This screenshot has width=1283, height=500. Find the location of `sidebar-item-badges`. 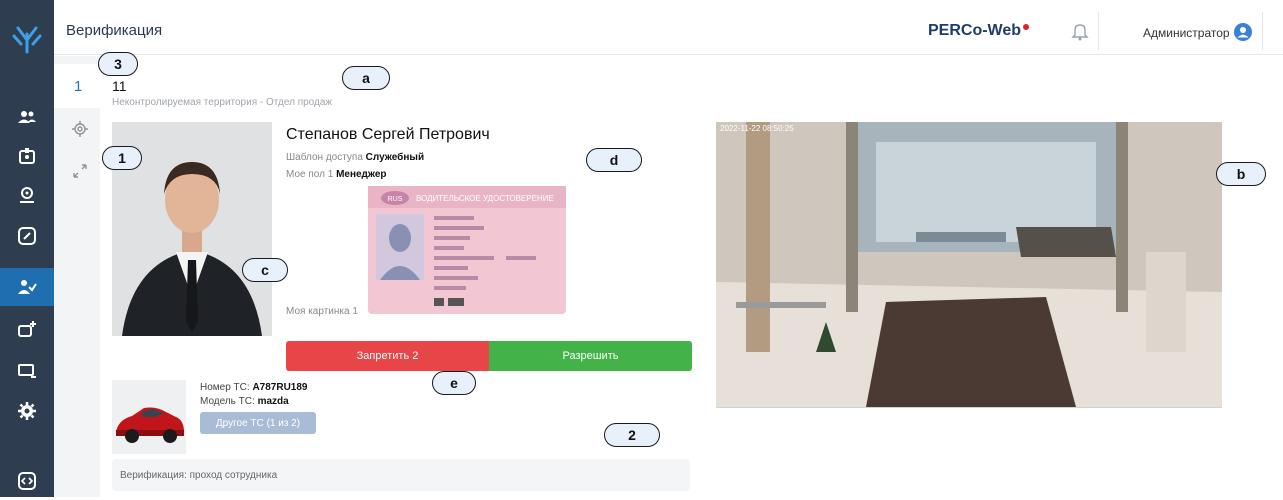

sidebar-item-badges is located at coordinates (27, 156).